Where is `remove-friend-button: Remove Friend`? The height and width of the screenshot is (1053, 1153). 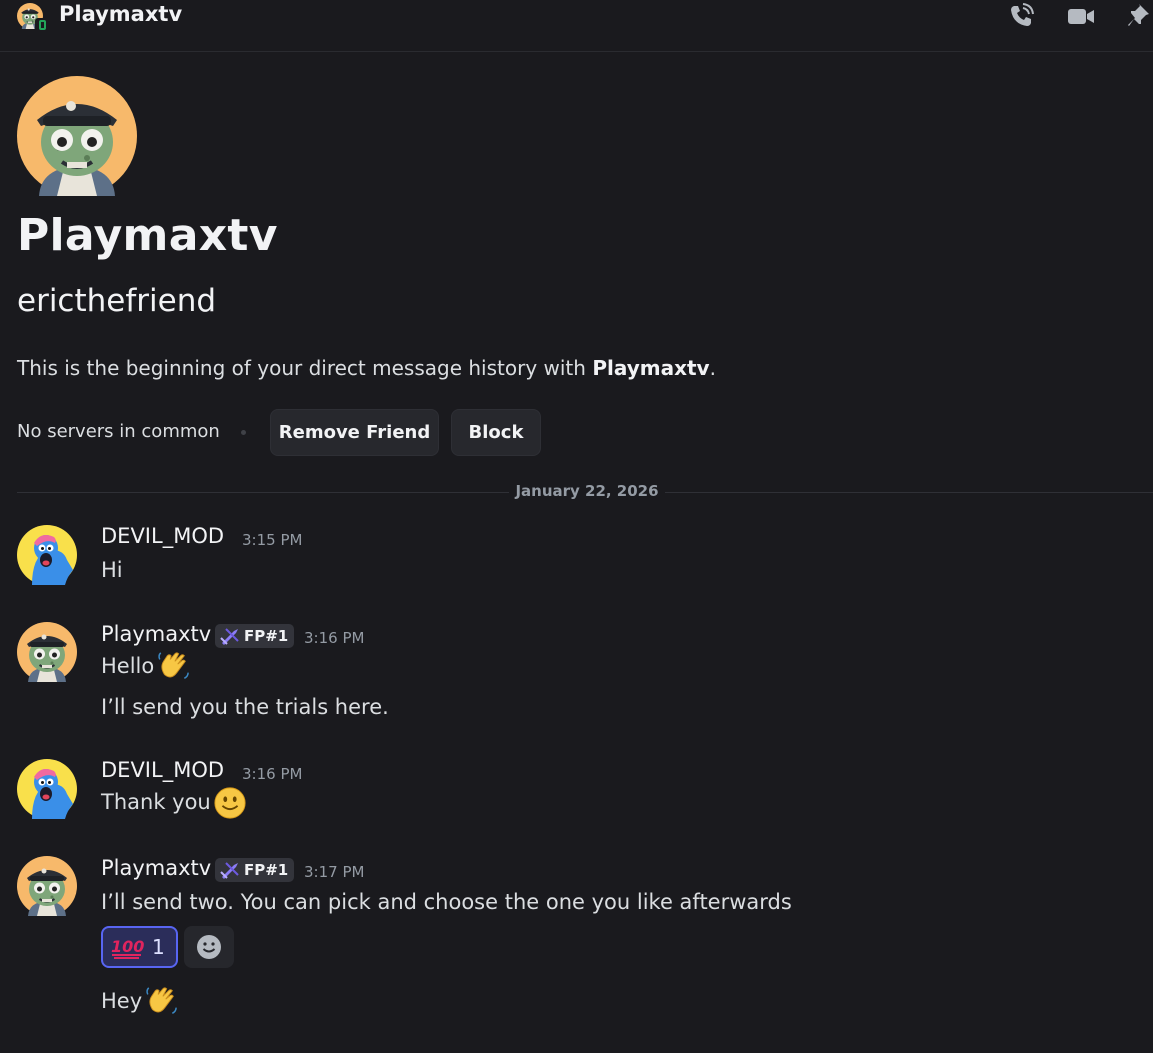
remove-friend-button: Remove Friend is located at coordinates (354, 432).